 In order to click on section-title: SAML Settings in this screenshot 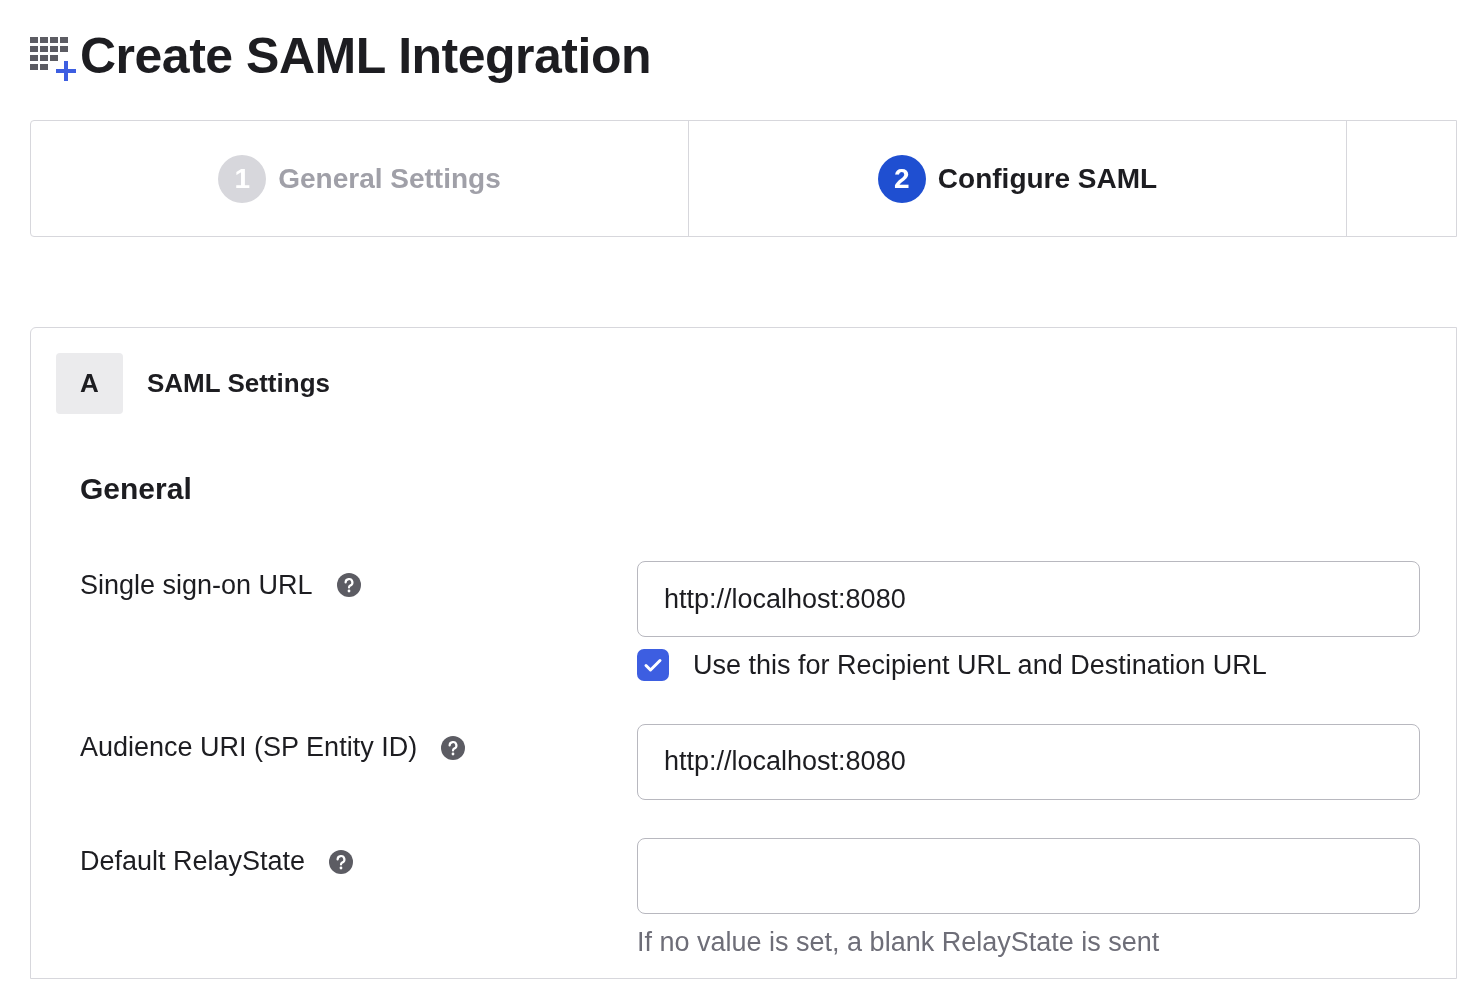, I will do `click(238, 383)`.